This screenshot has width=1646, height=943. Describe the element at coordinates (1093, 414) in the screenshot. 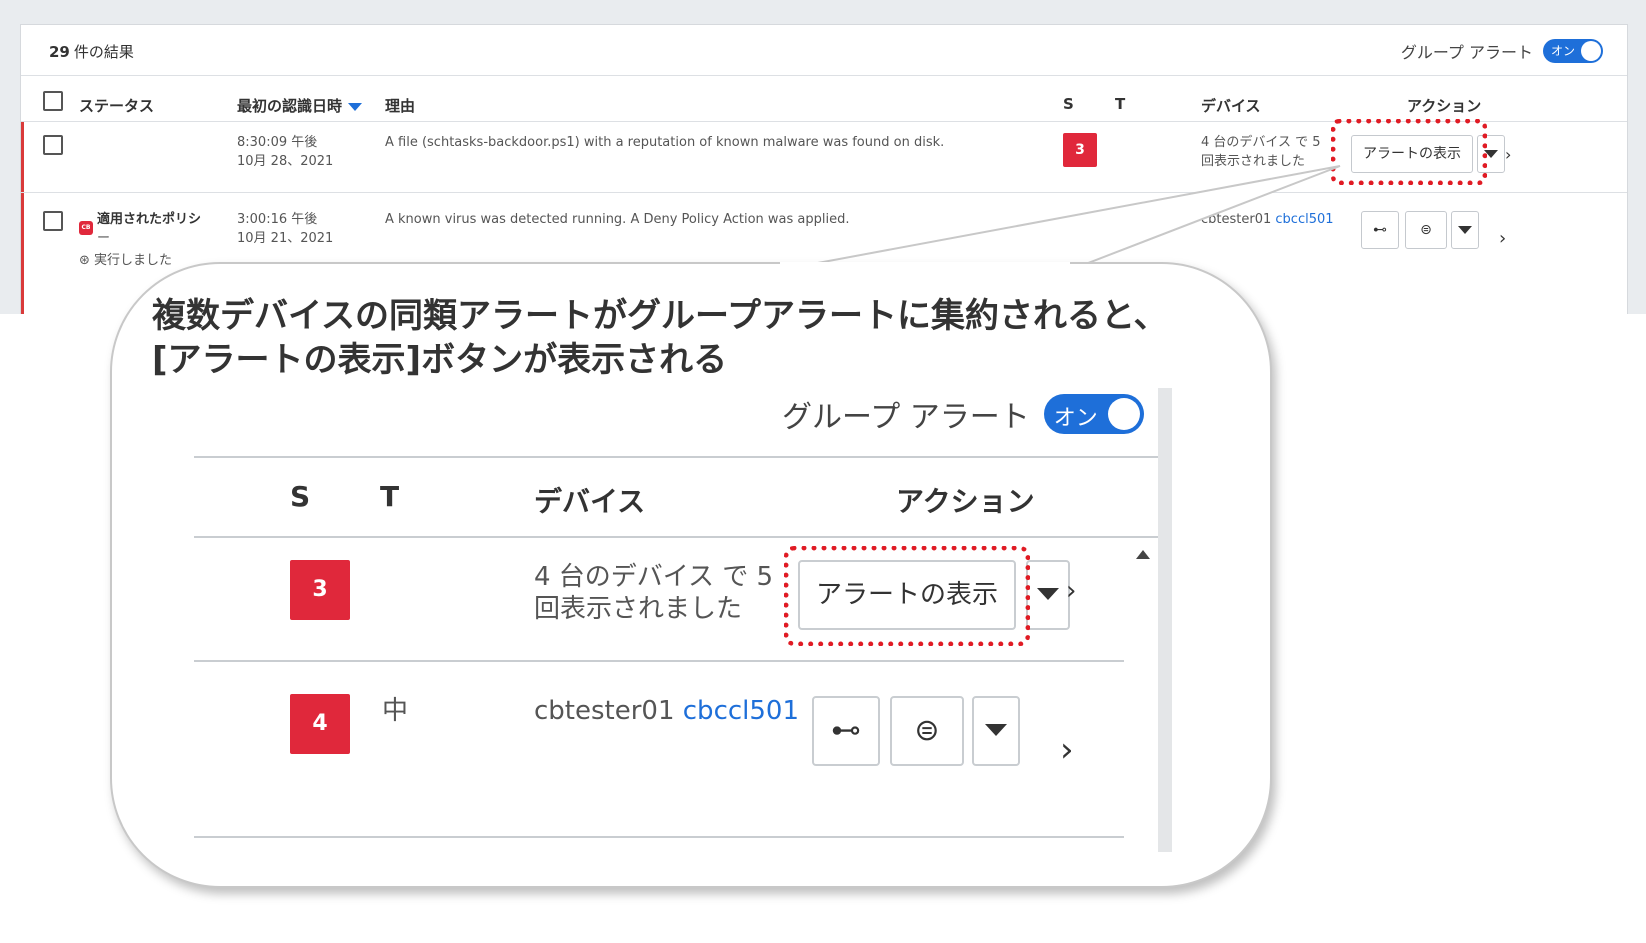

I see `group-alert-switch: オン` at that location.